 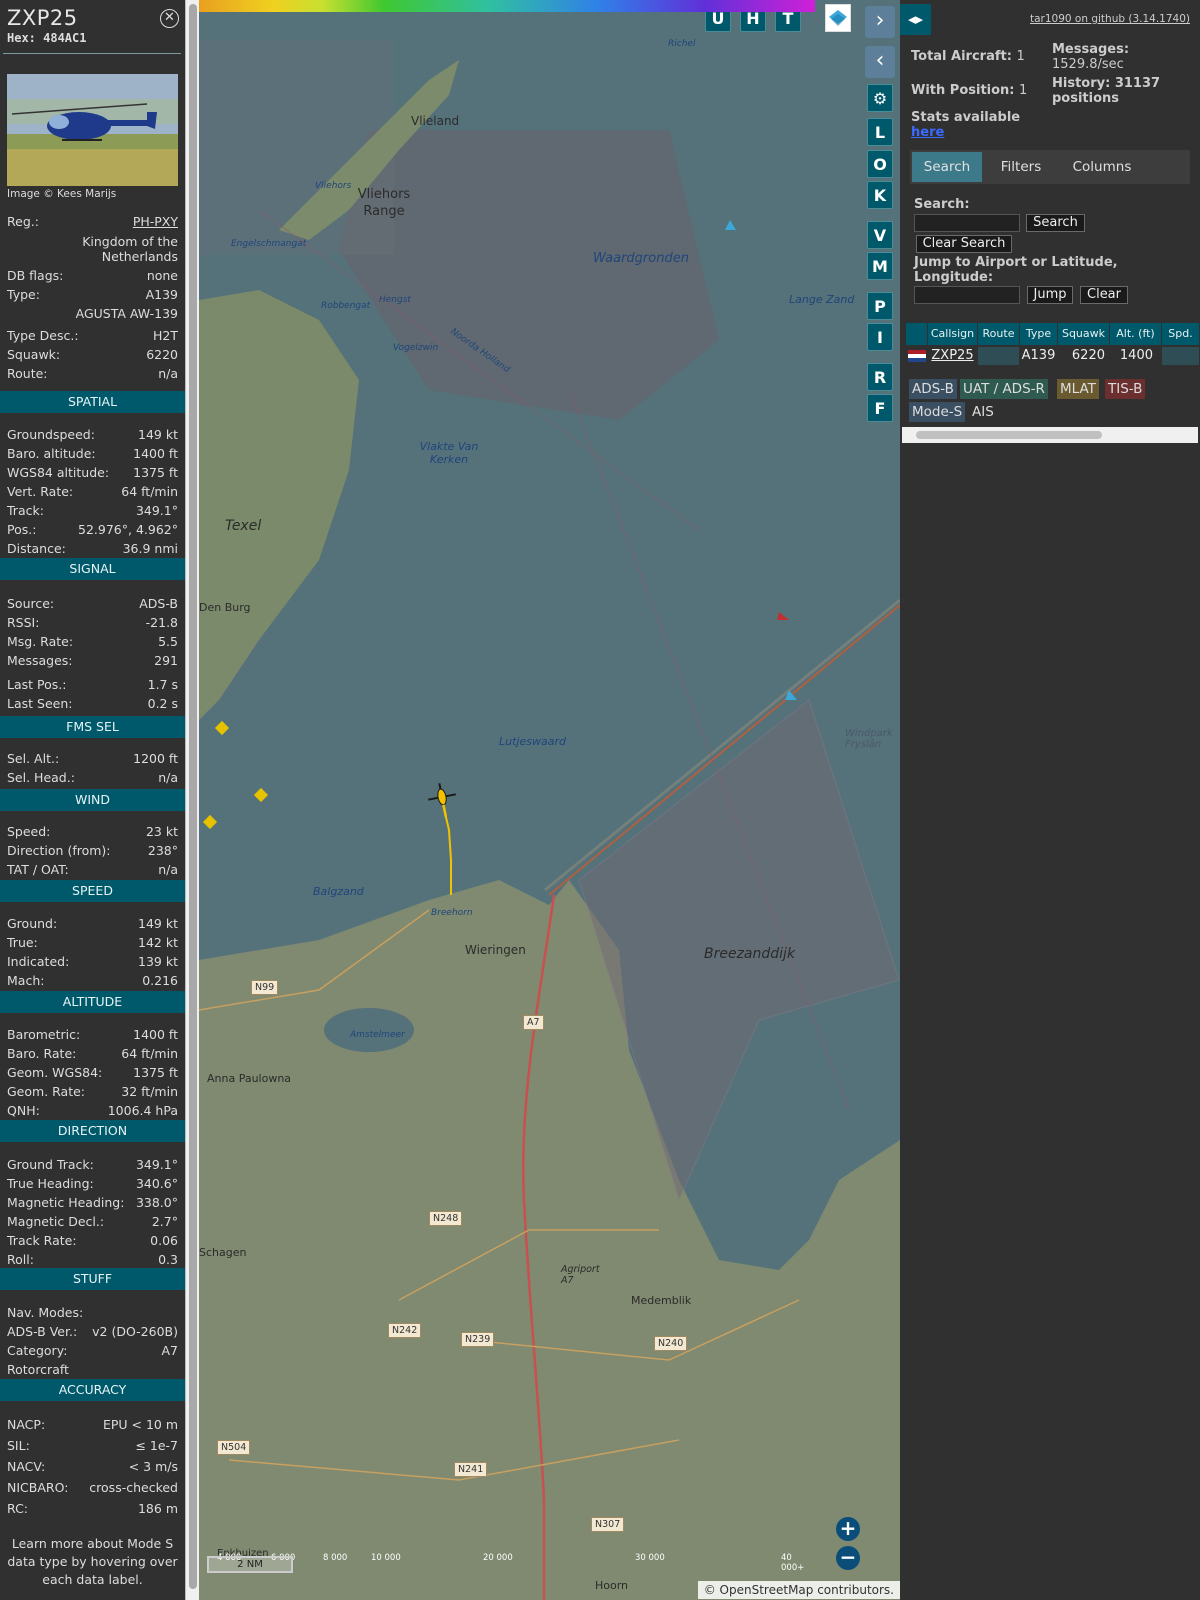 What do you see at coordinates (953, 356) in the screenshot?
I see `table-row-callsign: ZXP25` at bounding box center [953, 356].